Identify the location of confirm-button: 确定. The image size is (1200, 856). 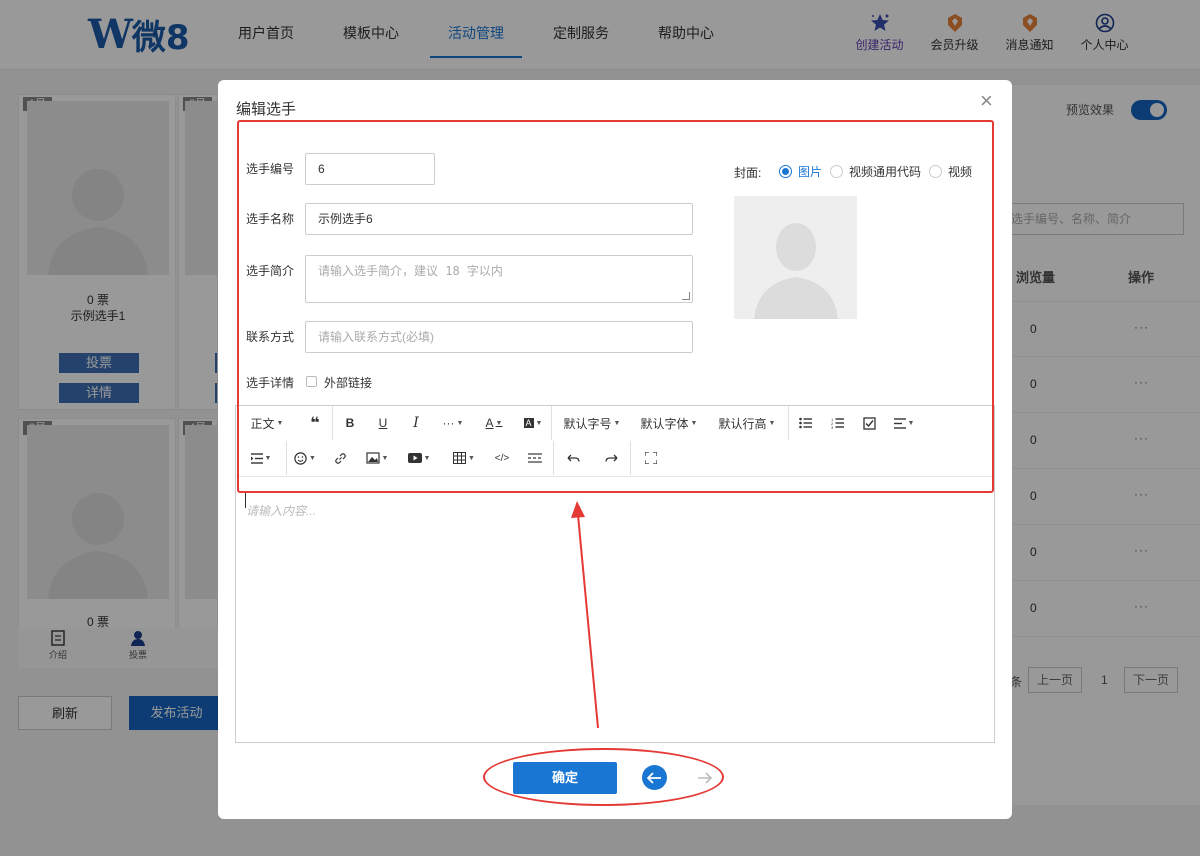
(565, 778).